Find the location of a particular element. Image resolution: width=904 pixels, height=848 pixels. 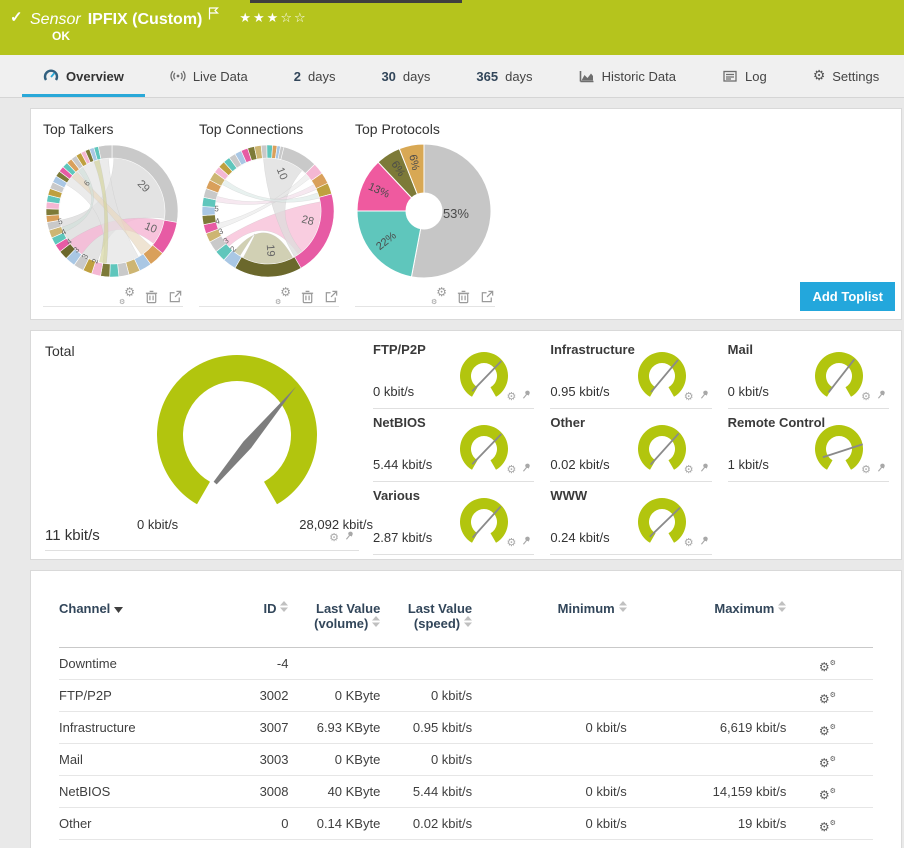

total-gauge-min: 0 kbit/s is located at coordinates (158, 524).